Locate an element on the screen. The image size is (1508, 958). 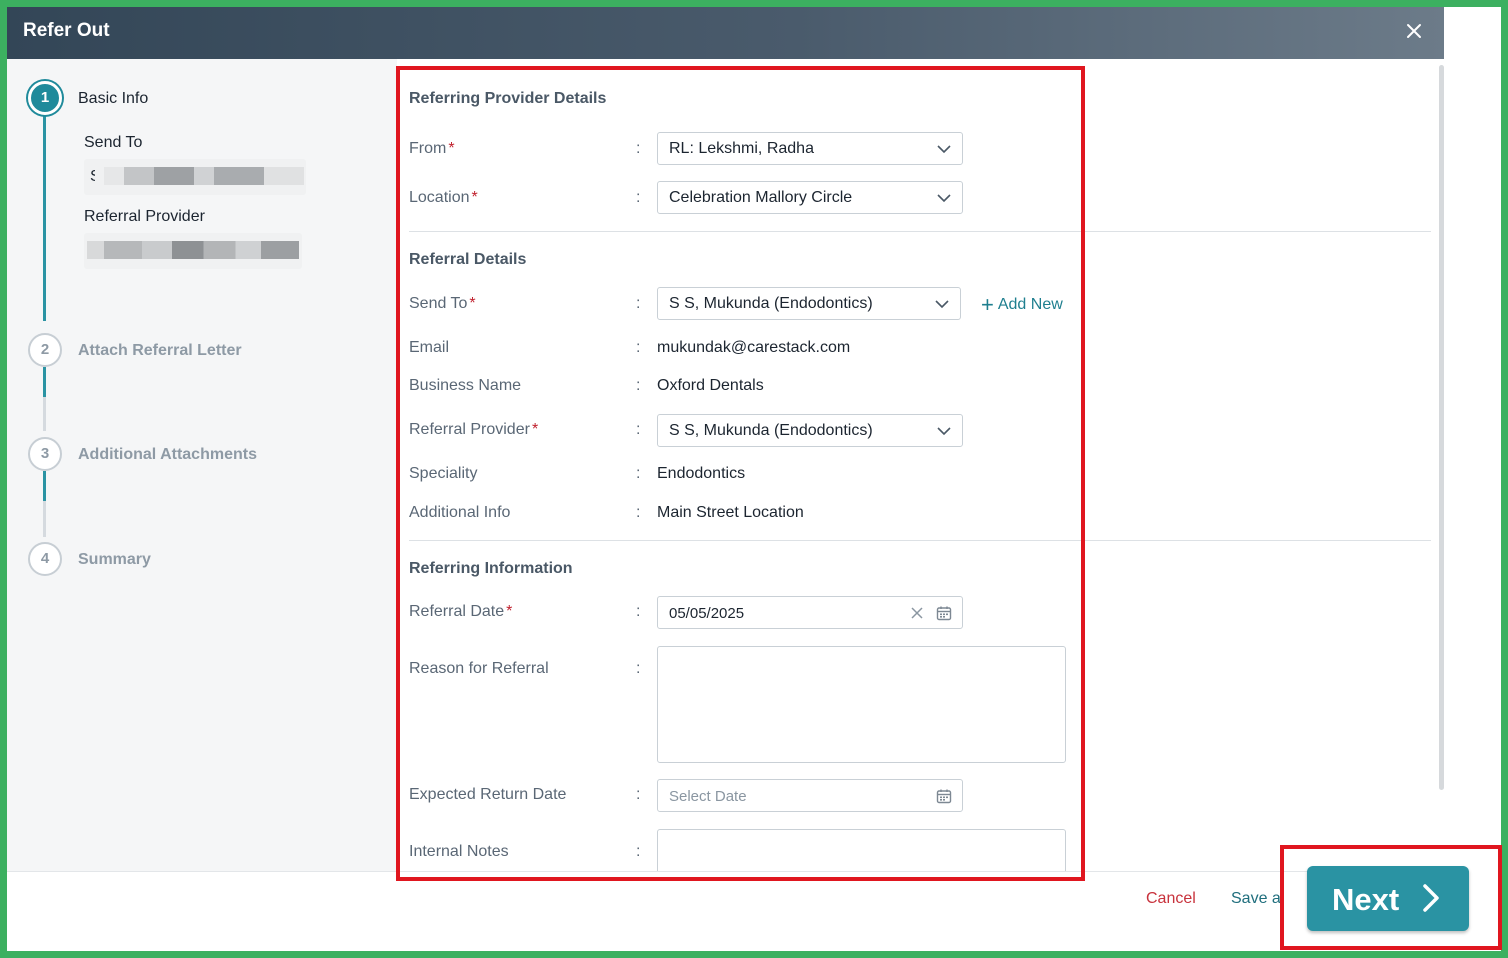
next-button: Next is located at coordinates (1388, 898).